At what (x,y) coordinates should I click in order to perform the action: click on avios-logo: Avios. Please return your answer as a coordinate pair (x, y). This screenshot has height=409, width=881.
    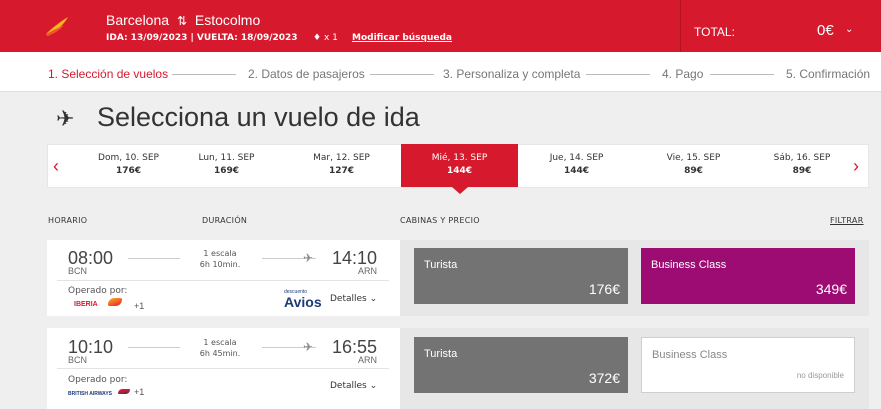
    Looking at the image, I should click on (303, 302).